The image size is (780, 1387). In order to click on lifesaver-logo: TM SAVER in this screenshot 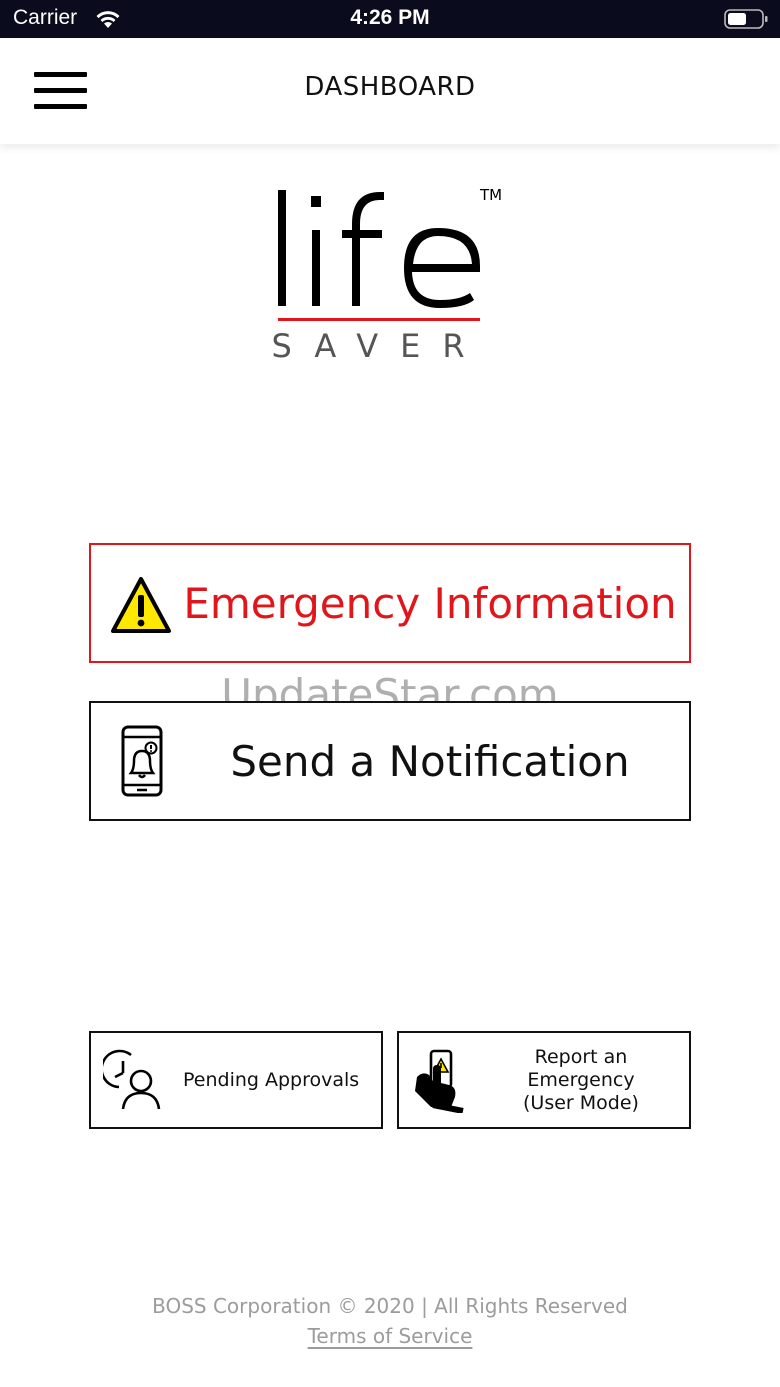, I will do `click(386, 275)`.